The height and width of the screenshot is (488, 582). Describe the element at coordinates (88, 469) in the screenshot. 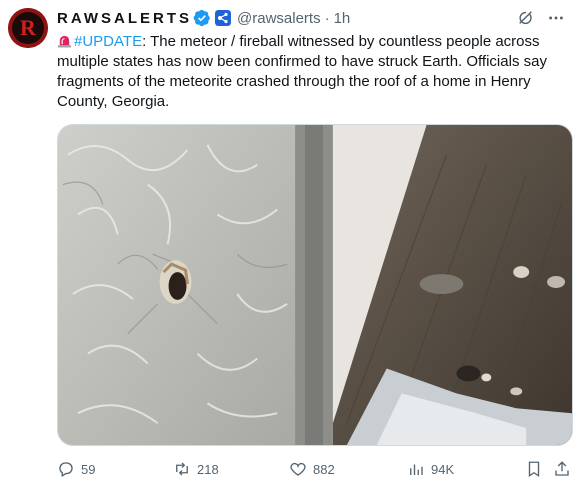

I see `reply-count: 59` at that location.